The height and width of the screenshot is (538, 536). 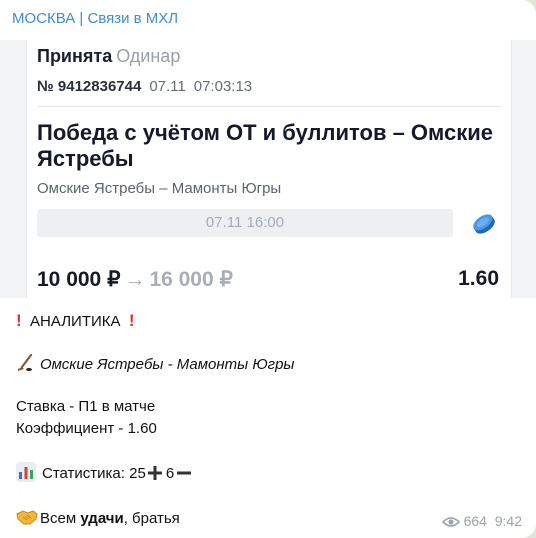 I want to click on stake-row: 10 000 ₽ → 16 000 ₽, so click(x=135, y=279).